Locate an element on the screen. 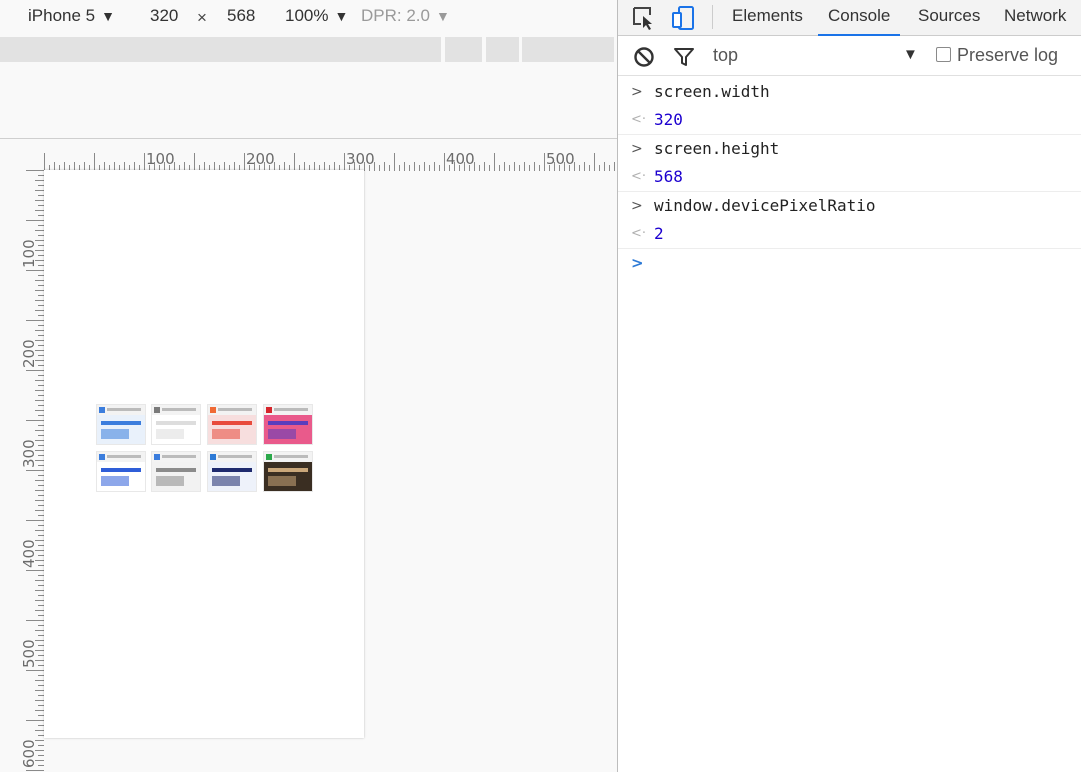  context-selector: top is located at coordinates (725, 55).